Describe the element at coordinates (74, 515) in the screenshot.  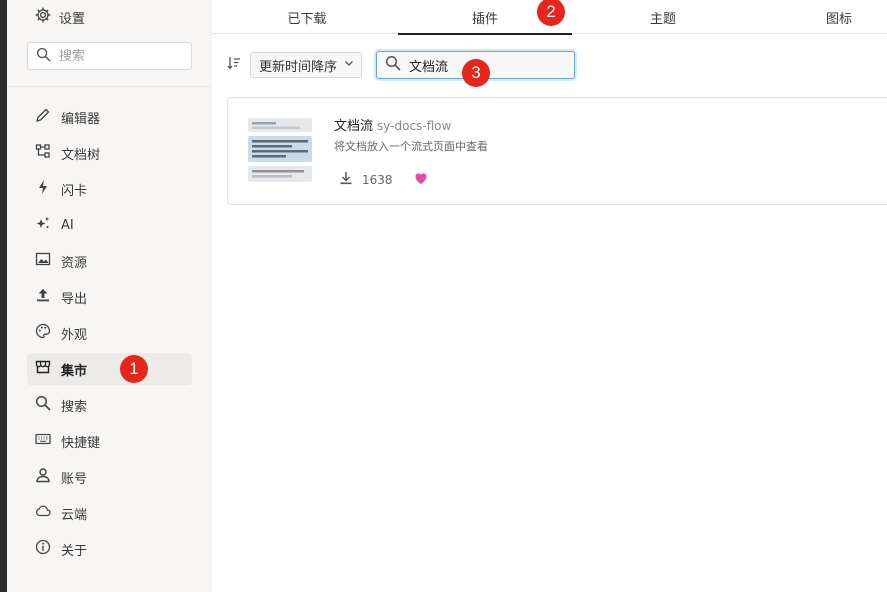
I see `sidebar-item-label: 云端` at that location.